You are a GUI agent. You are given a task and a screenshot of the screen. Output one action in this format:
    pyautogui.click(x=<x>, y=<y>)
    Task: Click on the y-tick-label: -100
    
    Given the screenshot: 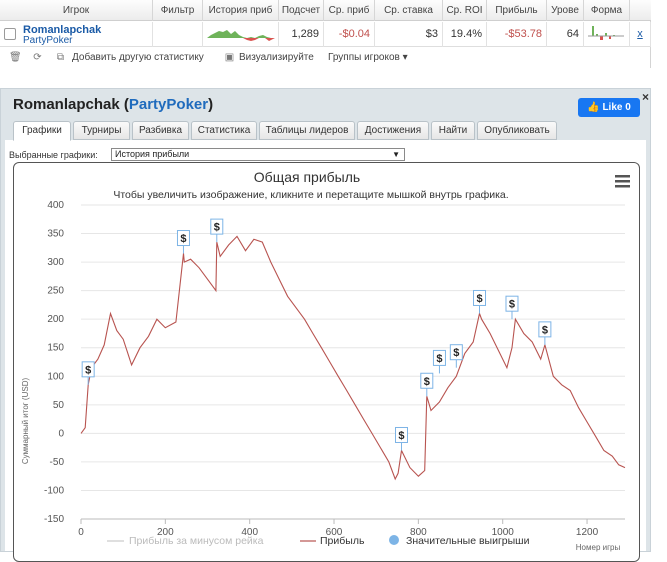 What is the action you would take?
    pyautogui.click(x=54, y=490)
    